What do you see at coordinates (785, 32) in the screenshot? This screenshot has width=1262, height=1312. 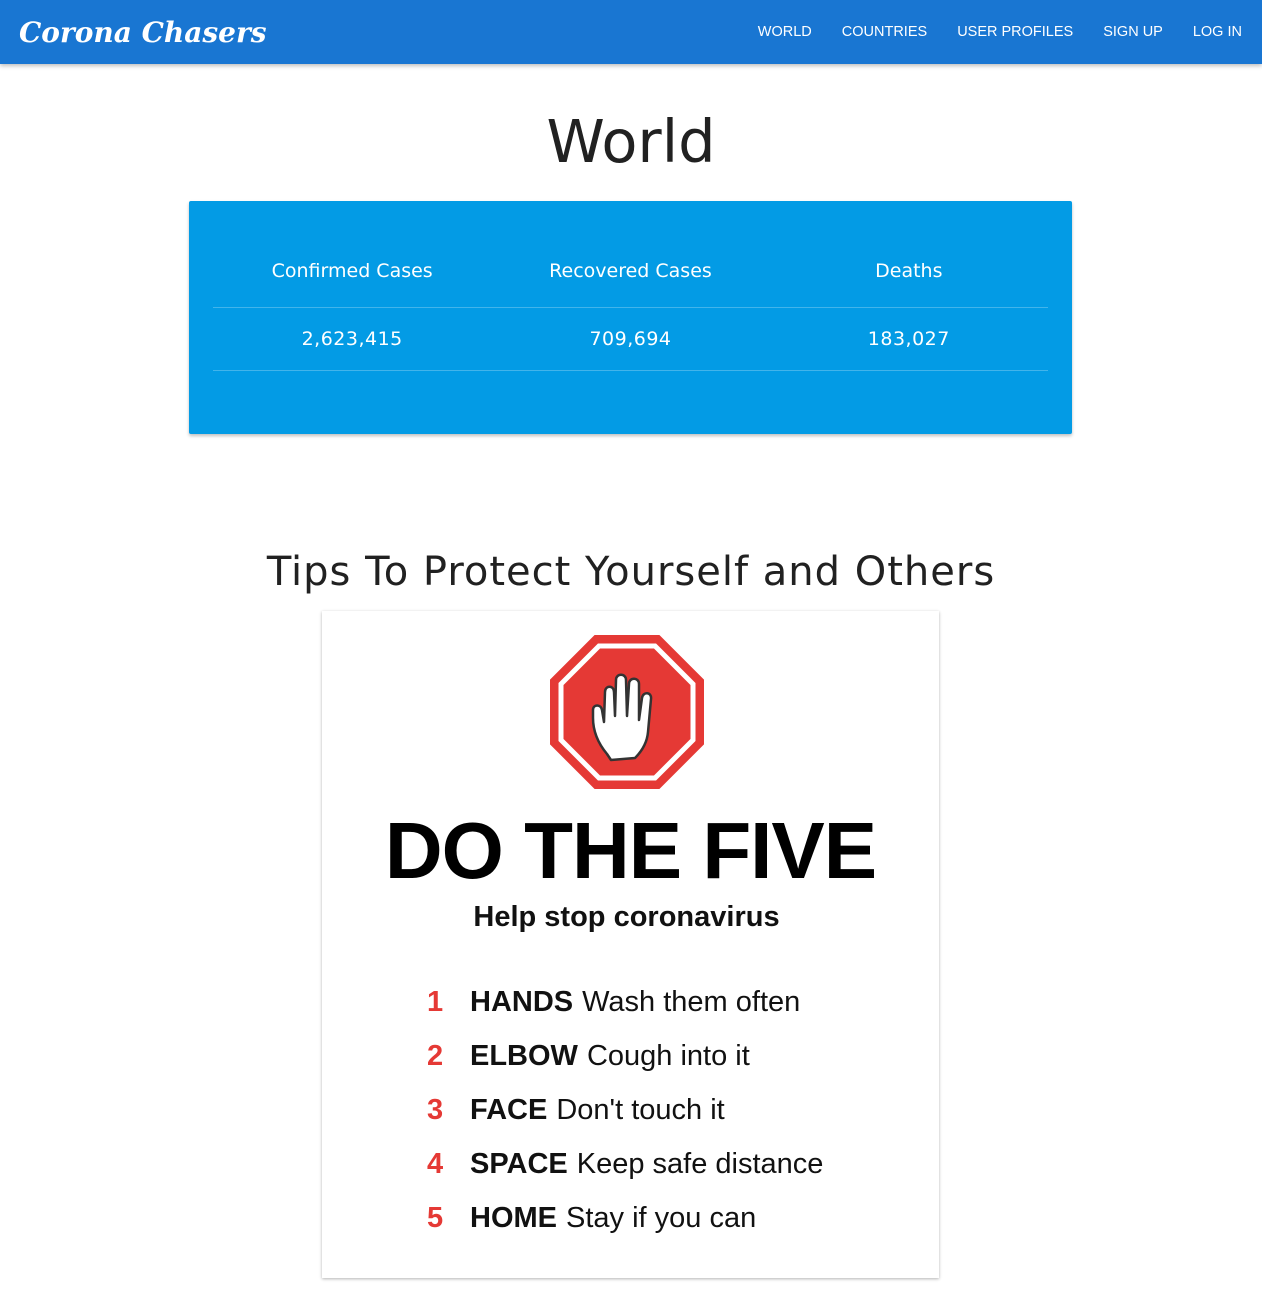 I see `nav-link-world: WORLD` at bounding box center [785, 32].